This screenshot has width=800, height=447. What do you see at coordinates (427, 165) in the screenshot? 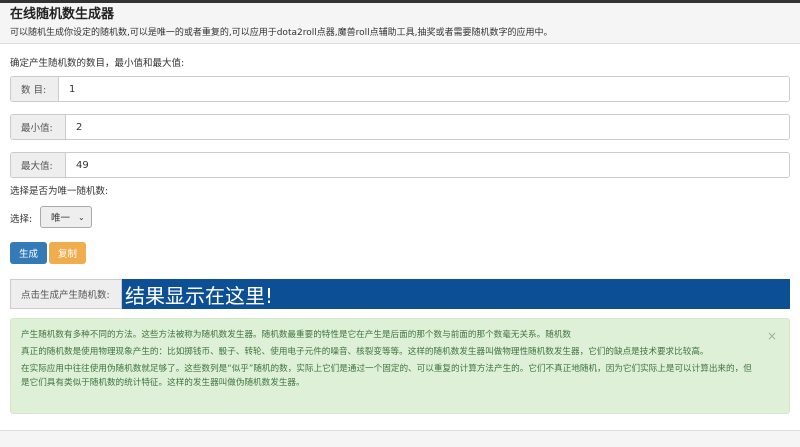
I see `max-input` at bounding box center [427, 165].